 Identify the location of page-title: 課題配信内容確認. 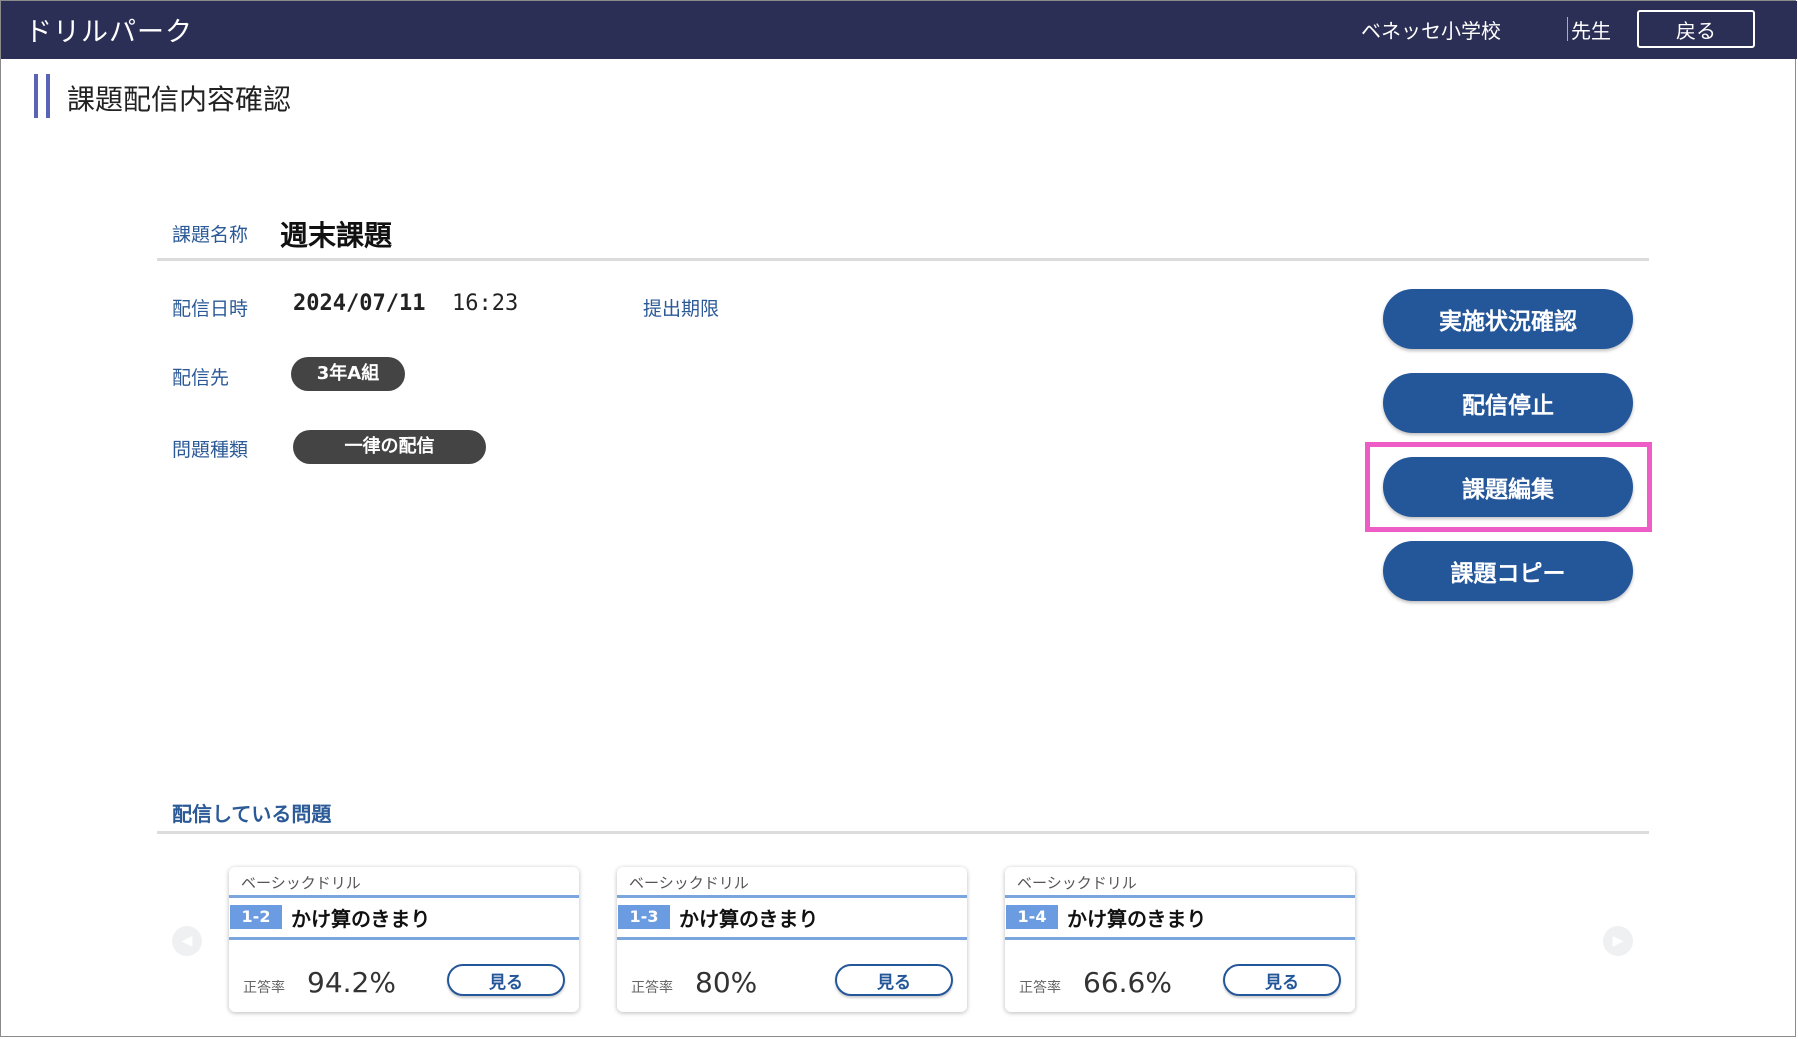
(179, 99).